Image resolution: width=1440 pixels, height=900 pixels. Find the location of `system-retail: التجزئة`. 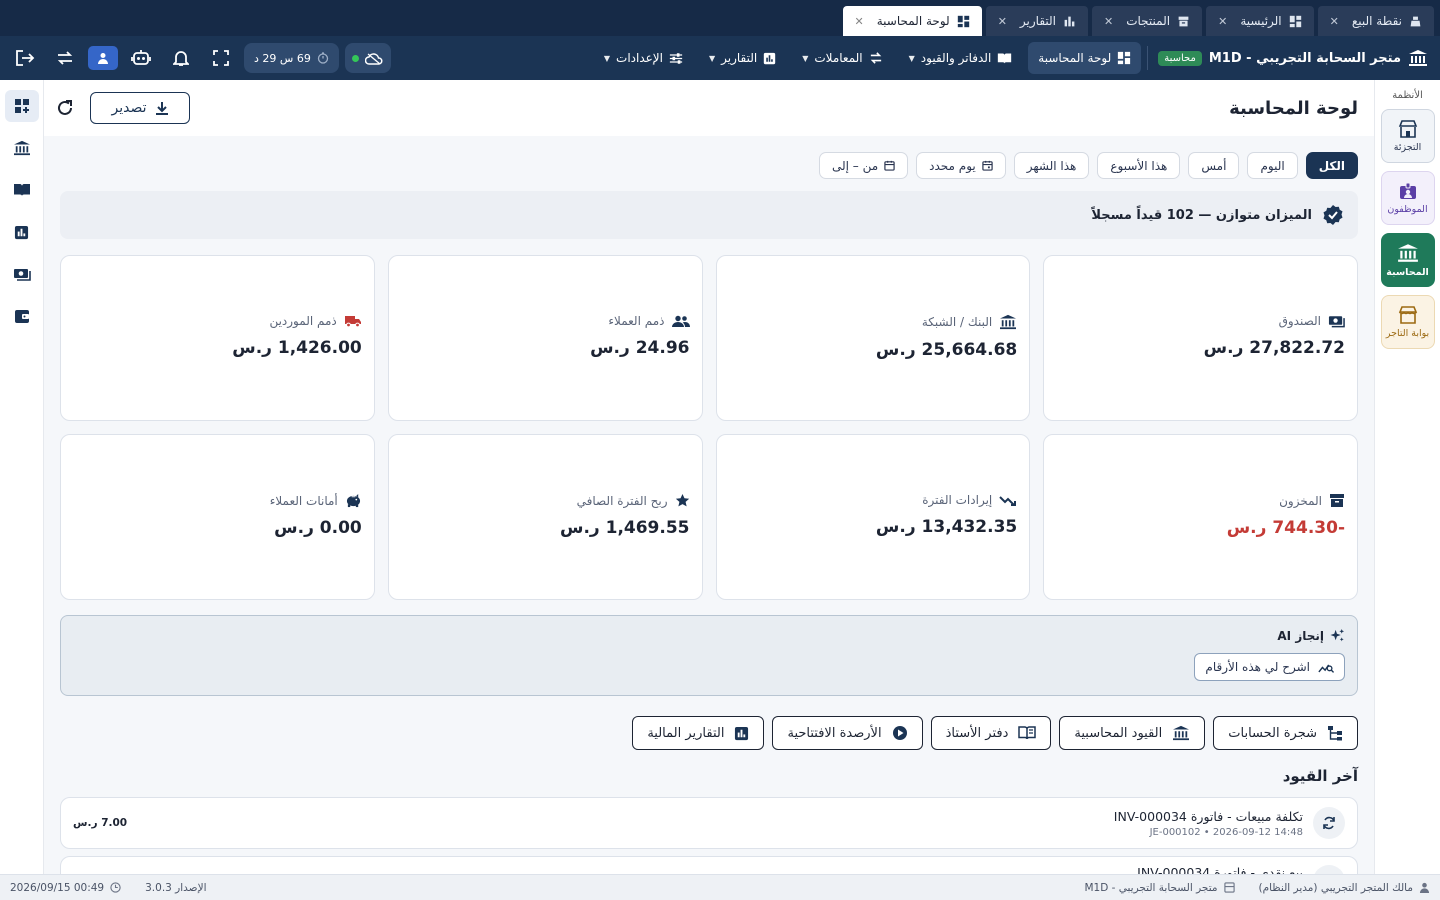

system-retail: التجزئة is located at coordinates (1407, 136).